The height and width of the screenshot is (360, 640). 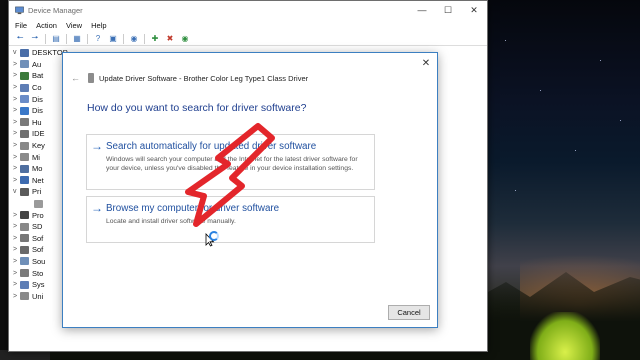 I want to click on menu-file: File, so click(x=21, y=25).